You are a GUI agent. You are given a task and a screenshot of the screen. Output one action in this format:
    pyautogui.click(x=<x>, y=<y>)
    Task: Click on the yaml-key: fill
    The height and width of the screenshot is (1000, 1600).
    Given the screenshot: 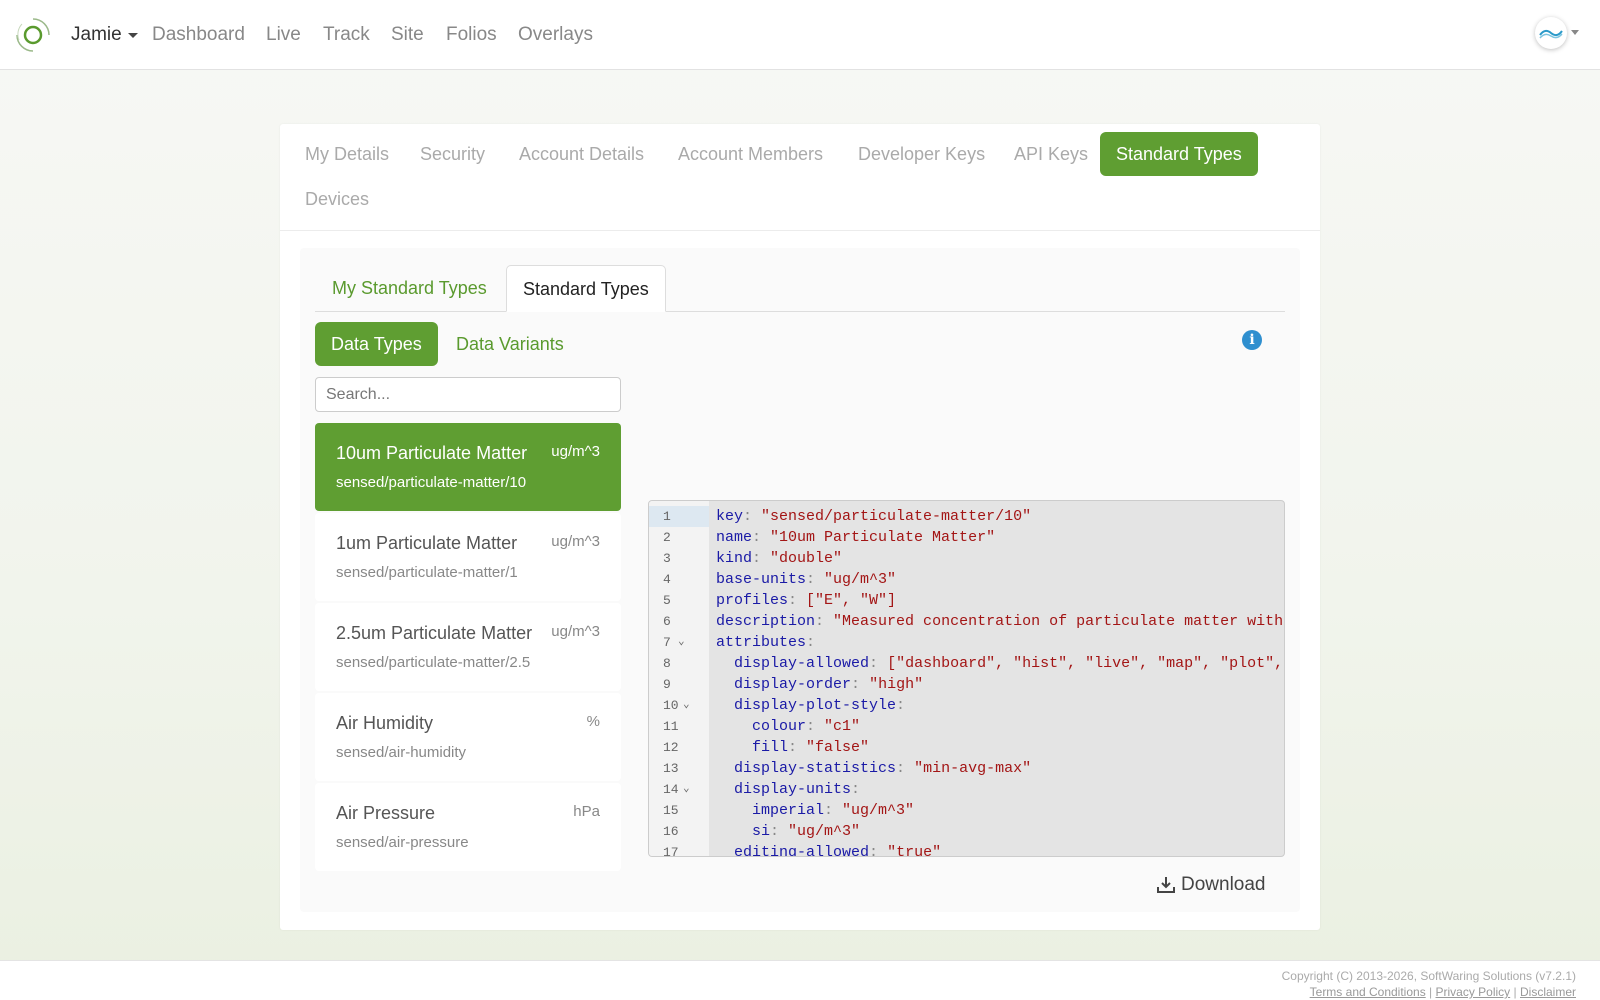 What is the action you would take?
    pyautogui.click(x=770, y=747)
    